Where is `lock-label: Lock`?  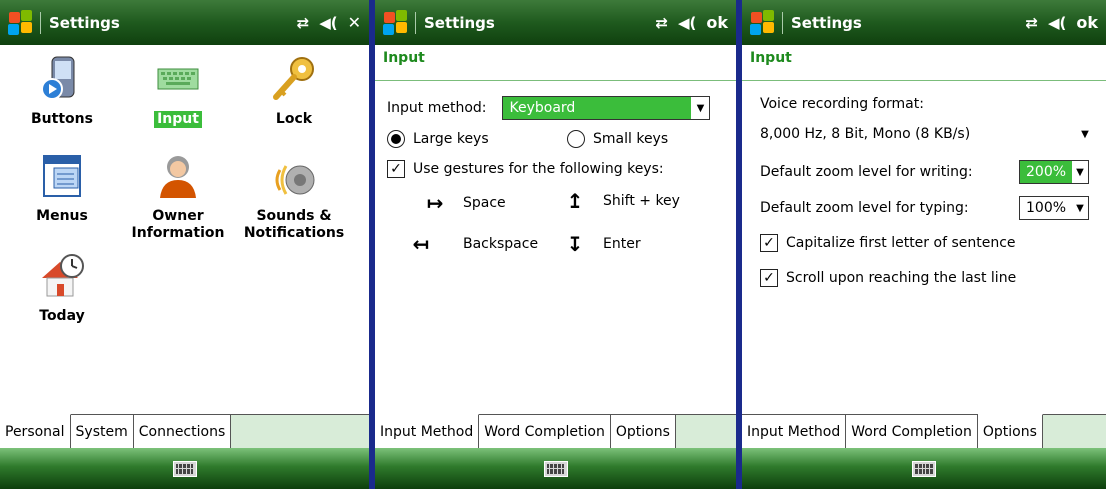
lock-label: Lock is located at coordinates (294, 119).